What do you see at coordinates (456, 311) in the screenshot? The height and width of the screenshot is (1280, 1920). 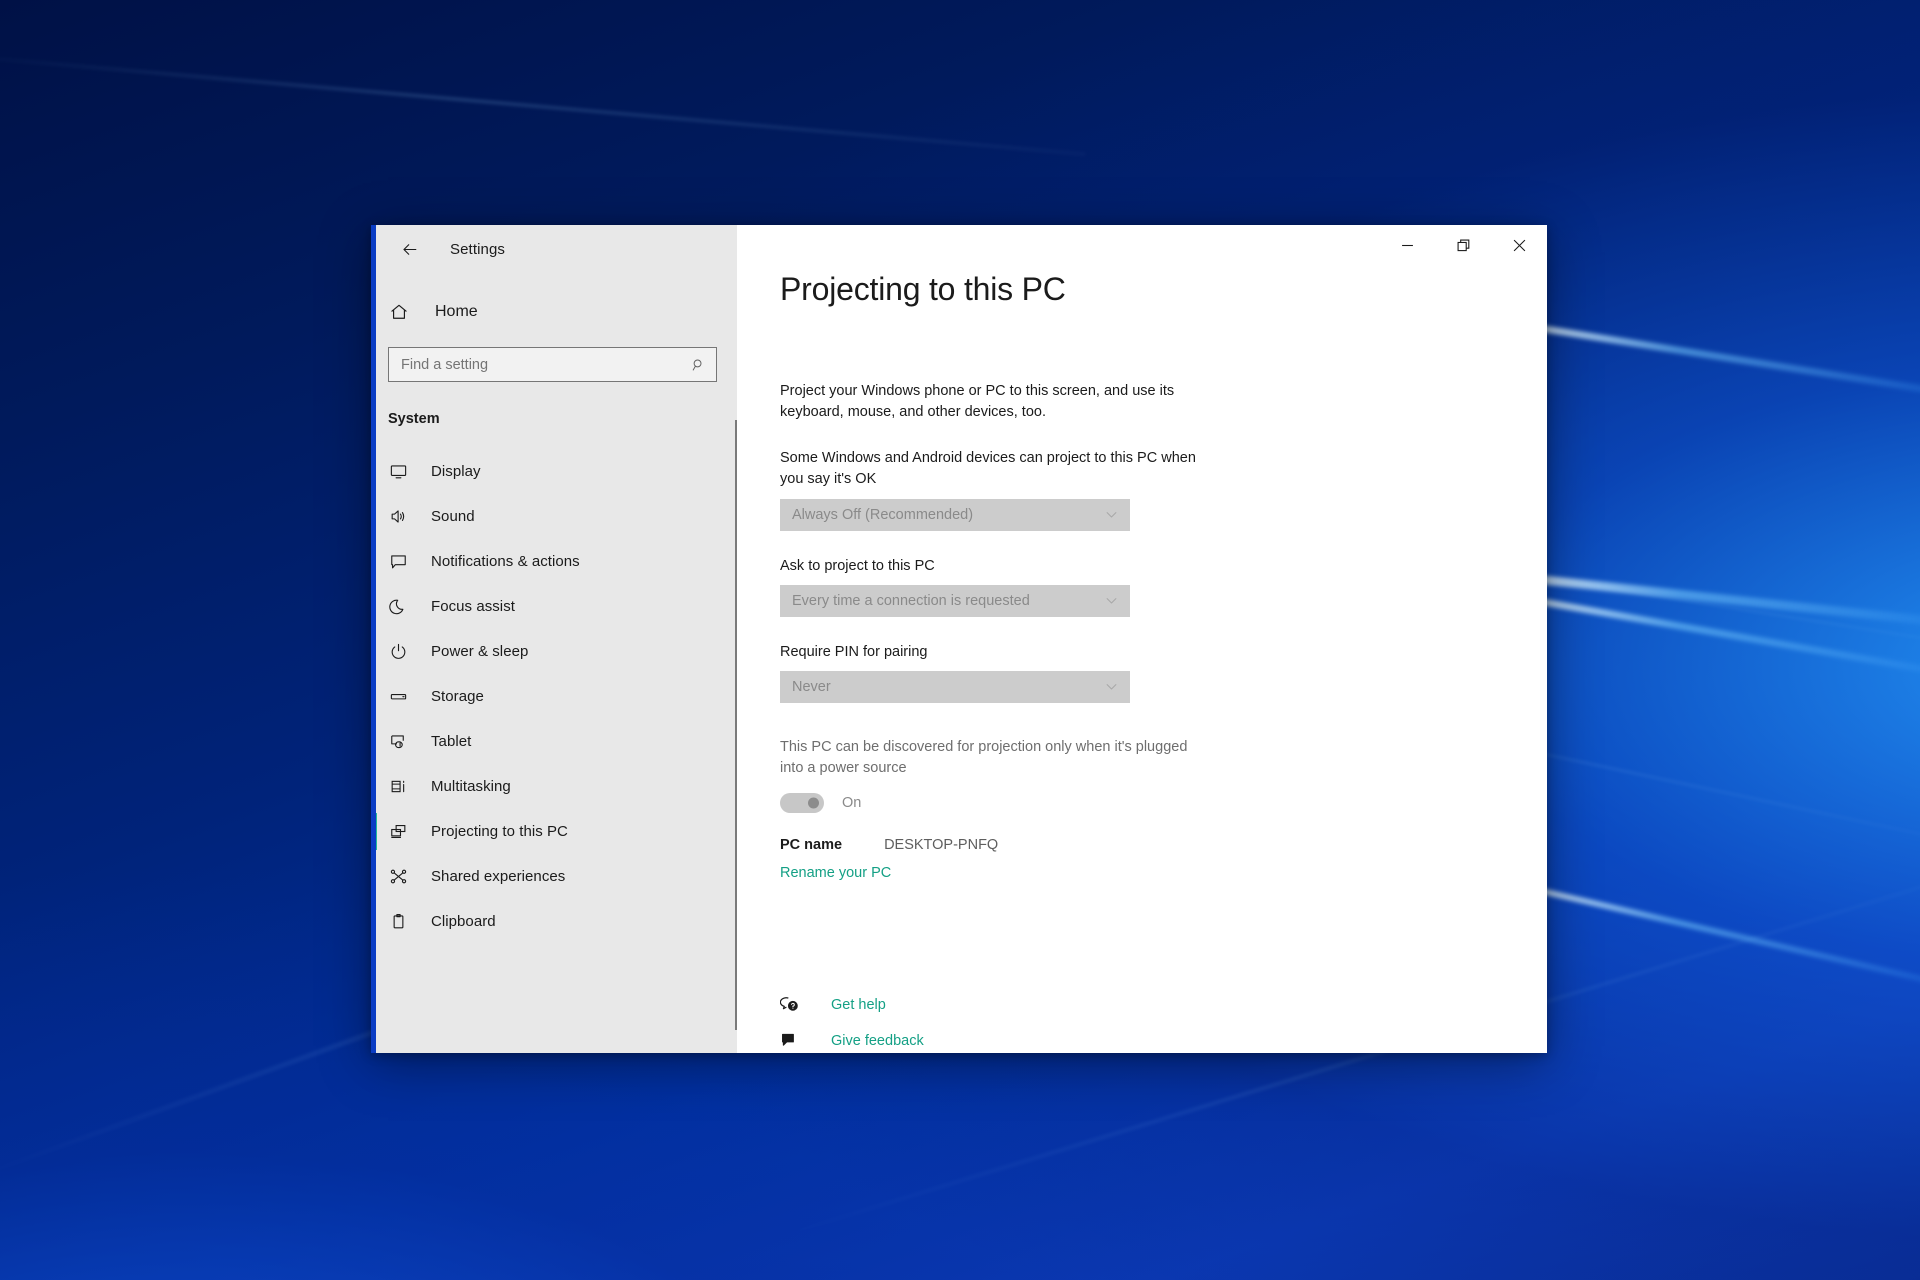 I see `sidebar-item-label: Home` at bounding box center [456, 311].